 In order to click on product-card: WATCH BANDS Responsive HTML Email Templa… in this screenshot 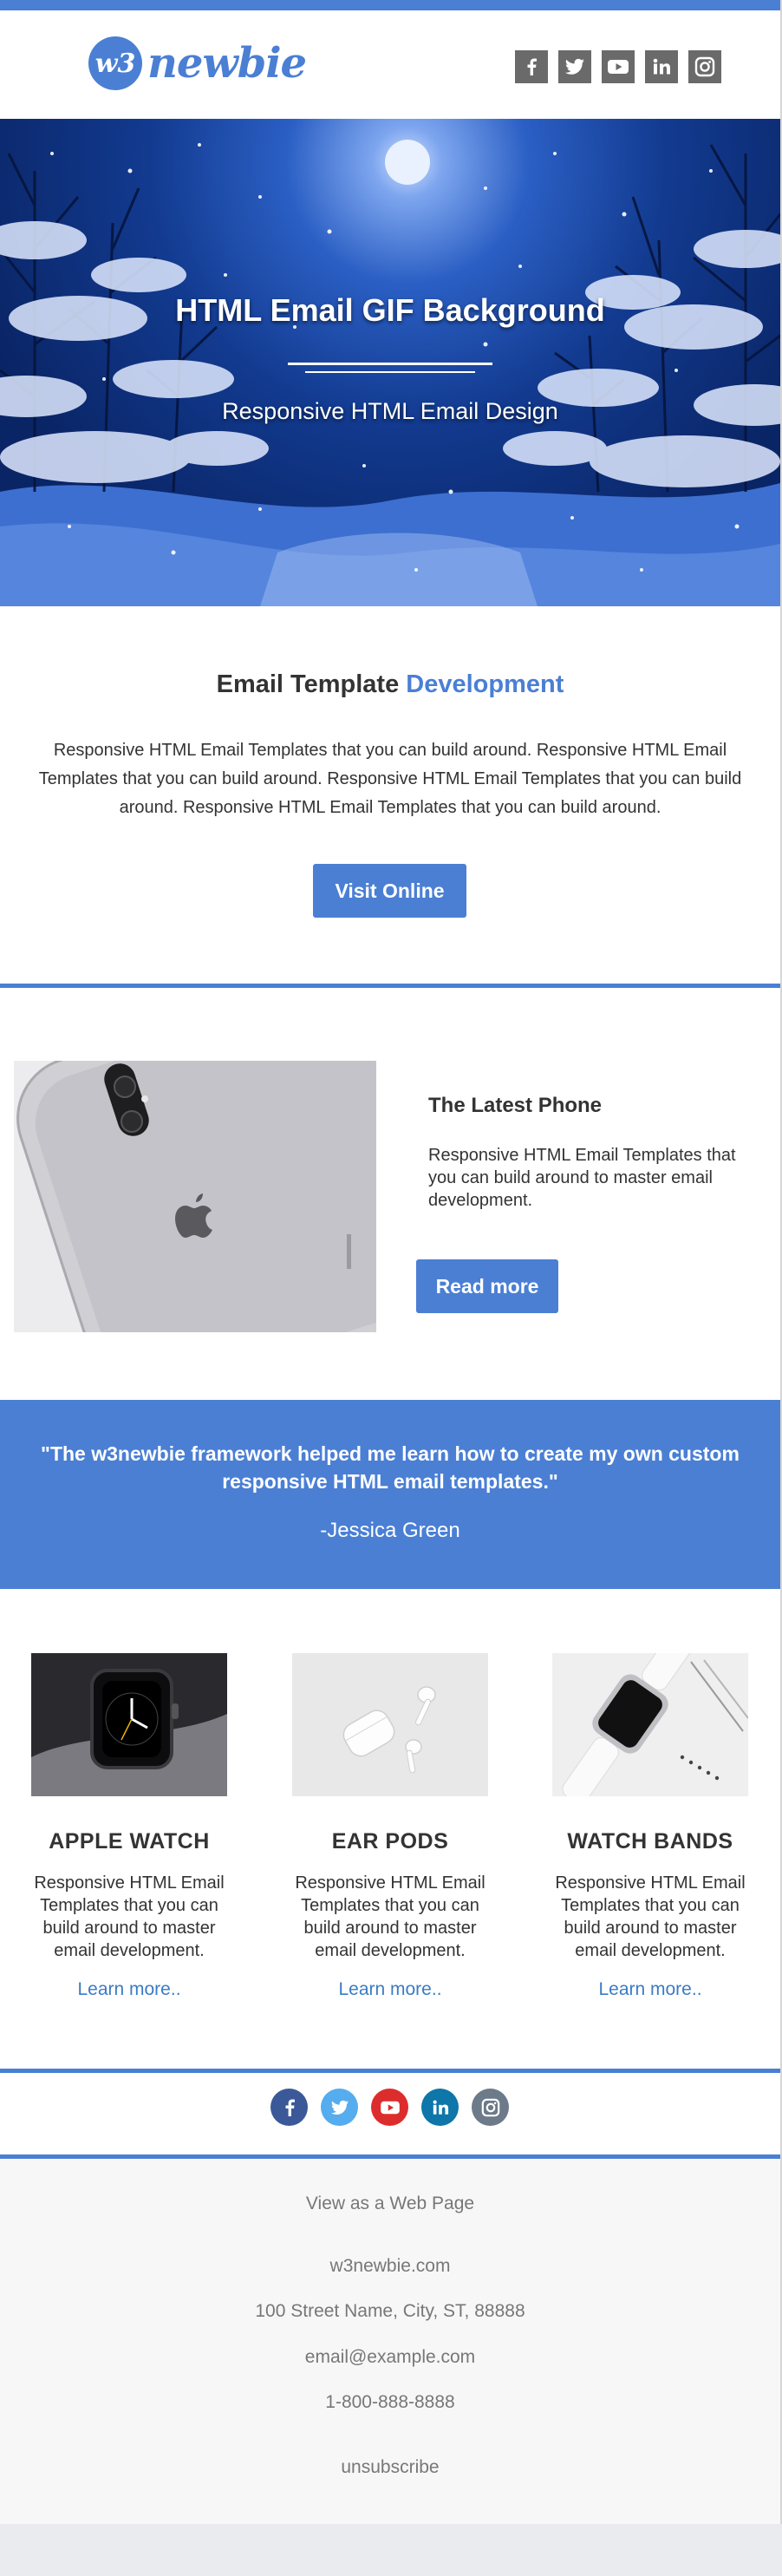, I will do `click(650, 1826)`.